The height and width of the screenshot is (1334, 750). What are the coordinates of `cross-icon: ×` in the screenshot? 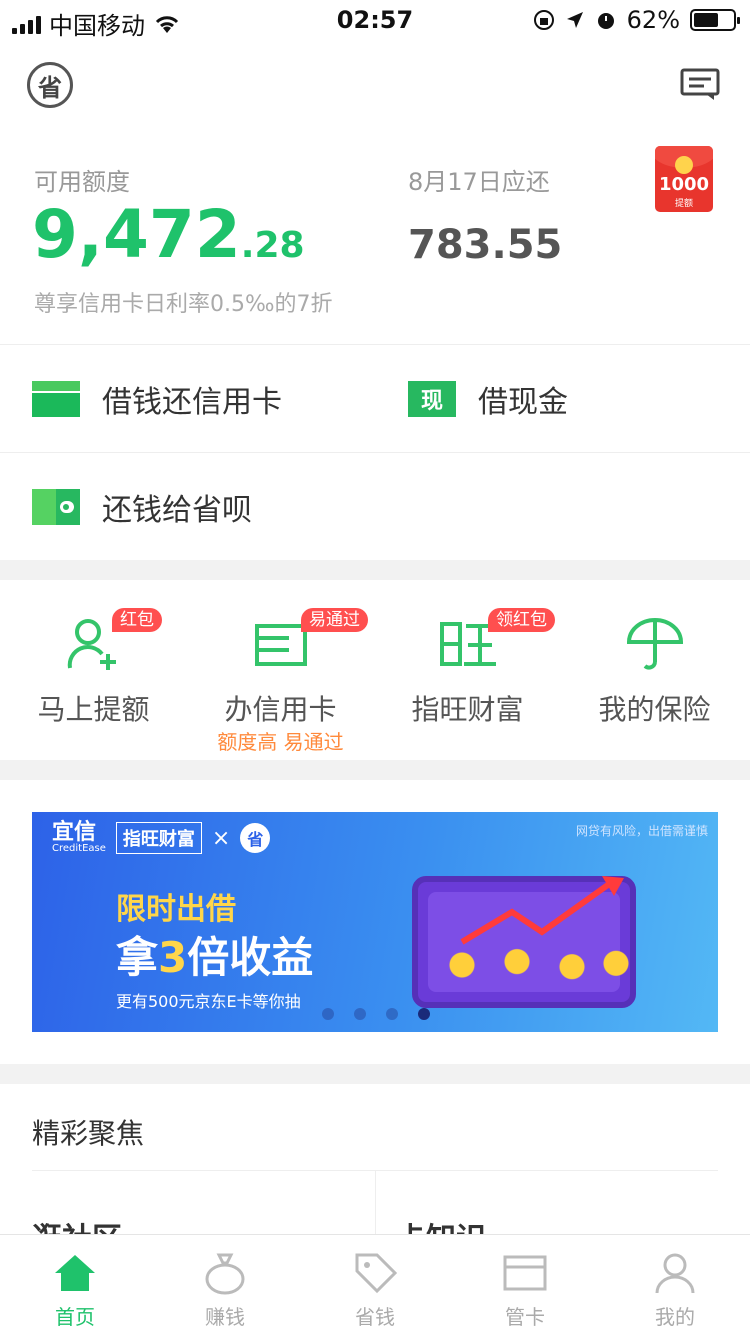 It's located at (221, 838).